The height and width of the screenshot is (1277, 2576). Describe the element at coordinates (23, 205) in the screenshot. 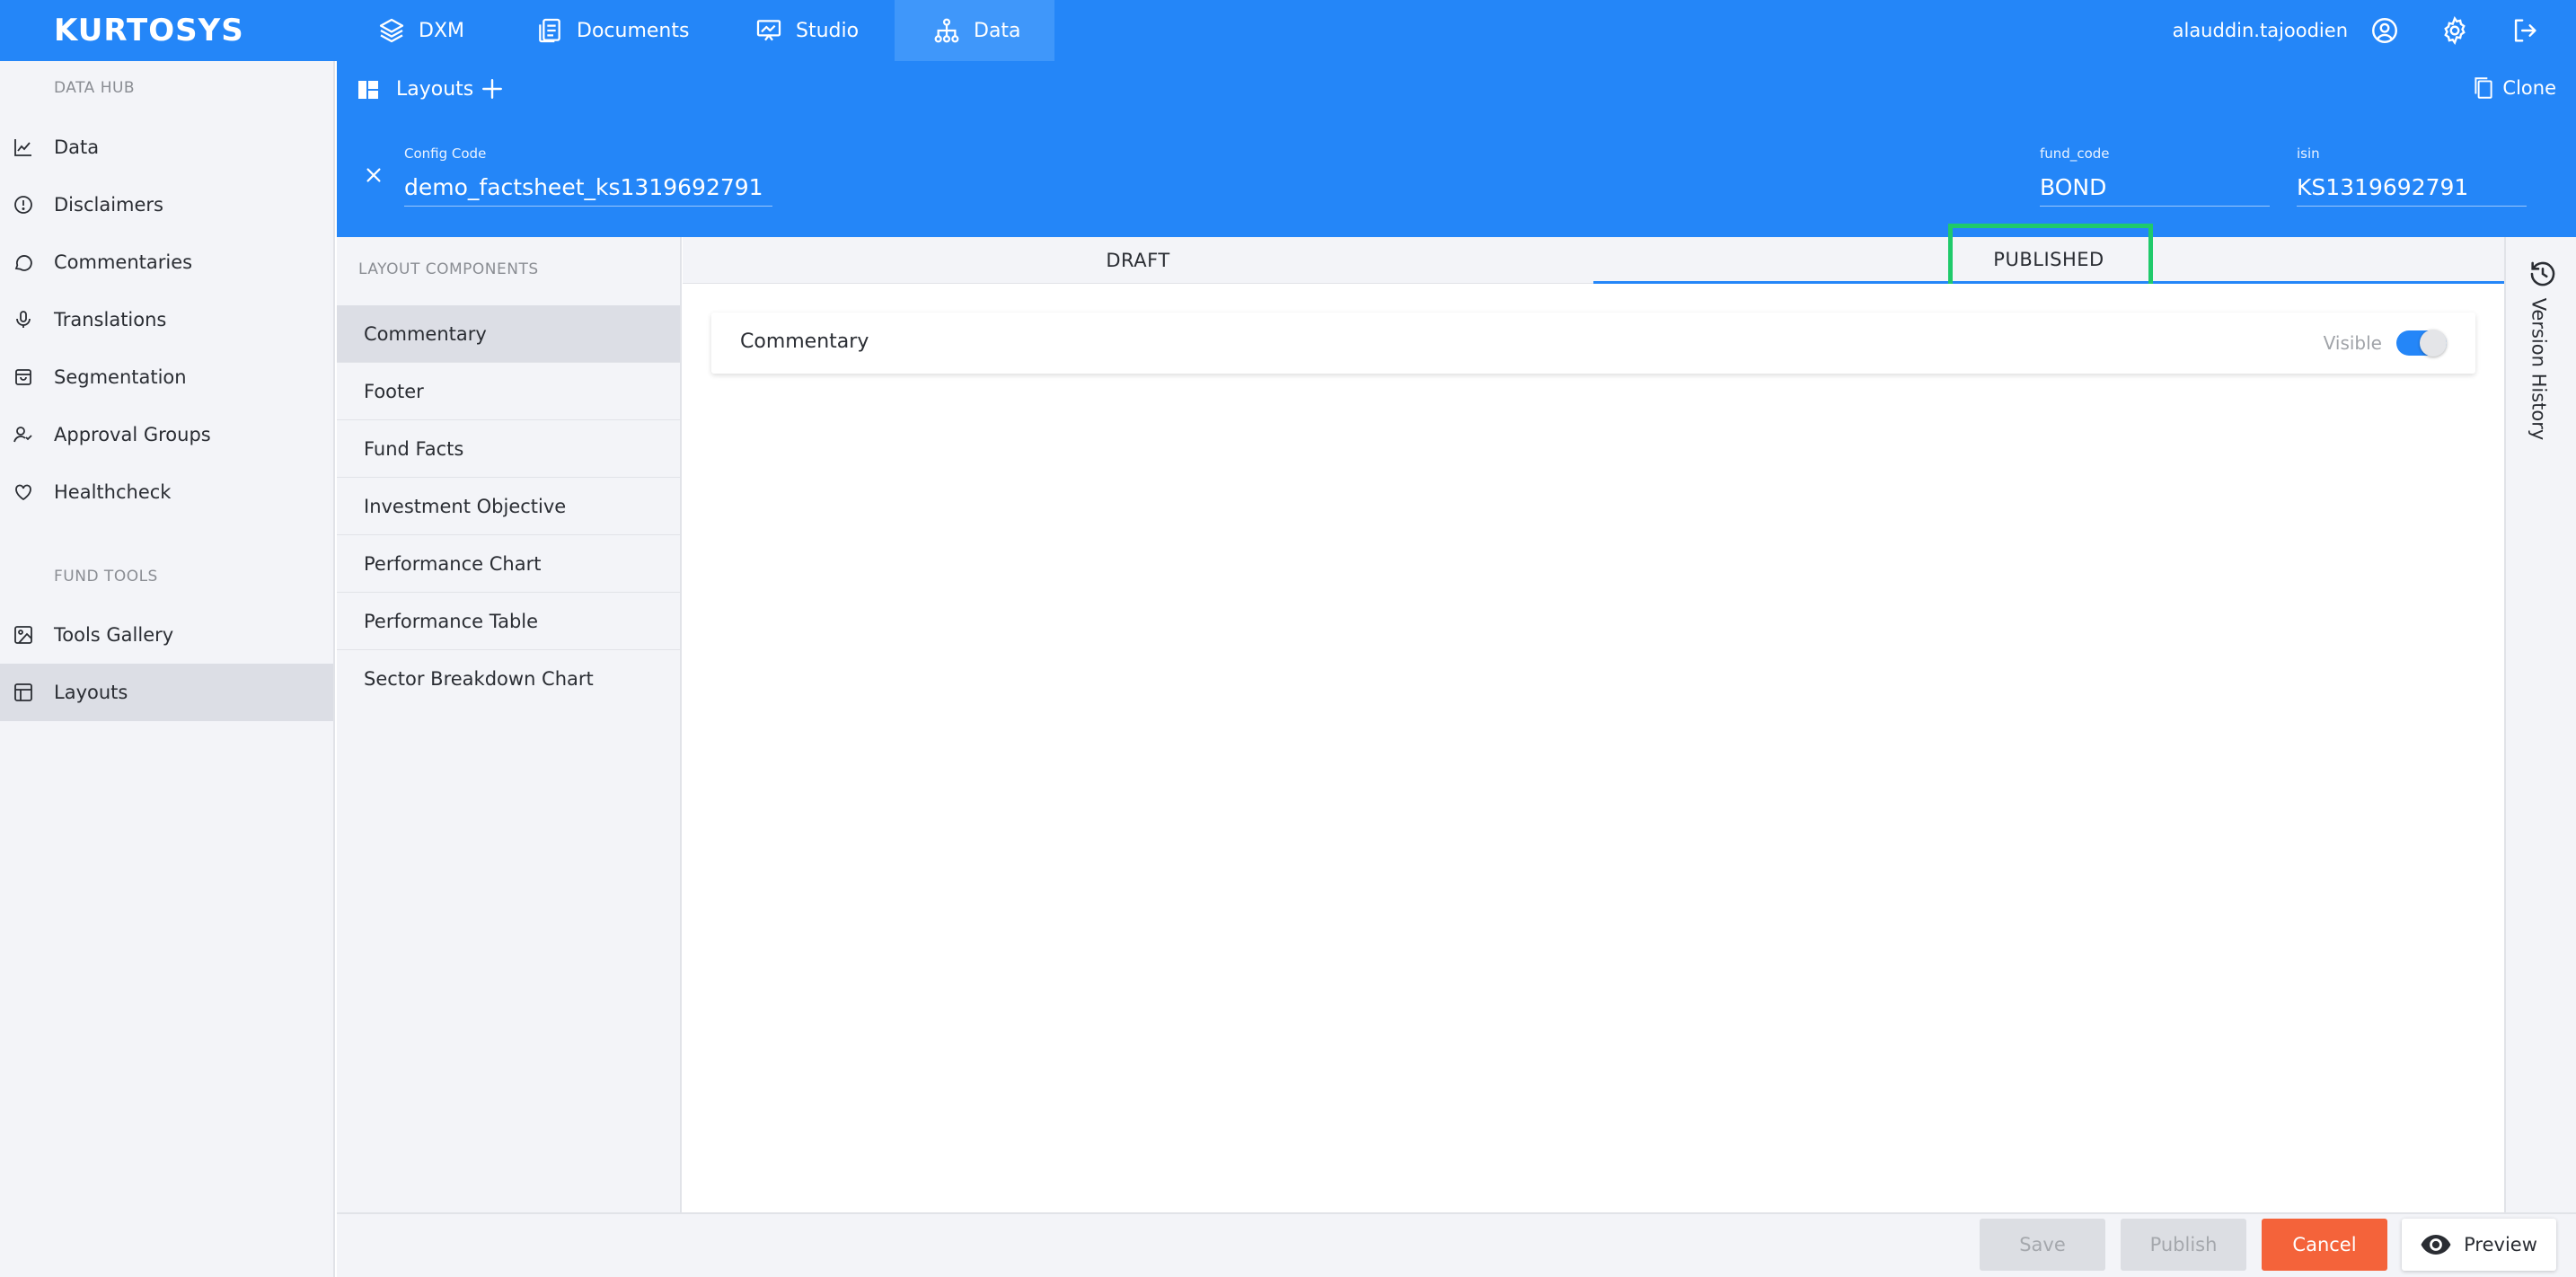

I see `alert-circle-icon` at that location.